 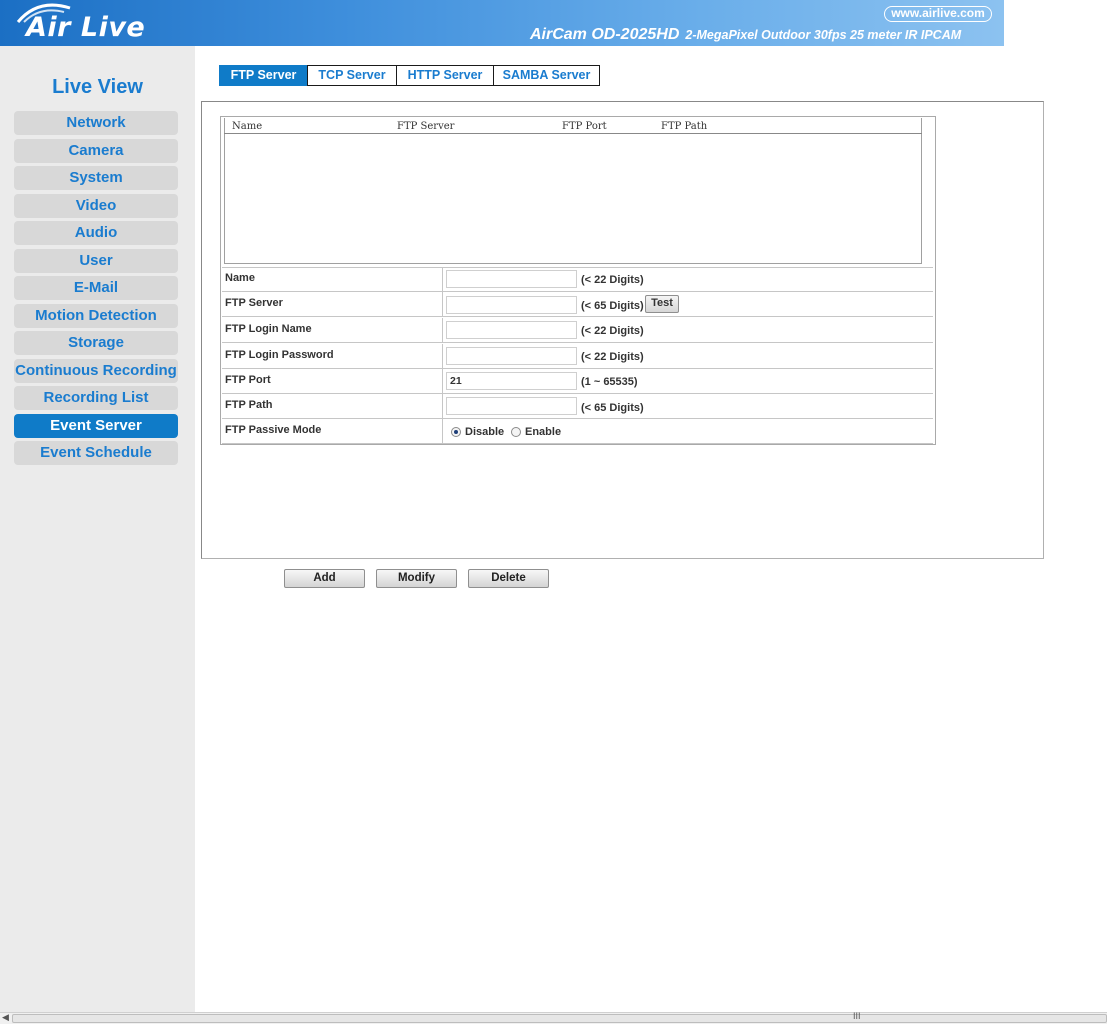 What do you see at coordinates (332, 304) in the screenshot?
I see `ftp-server-label: FTP Server` at bounding box center [332, 304].